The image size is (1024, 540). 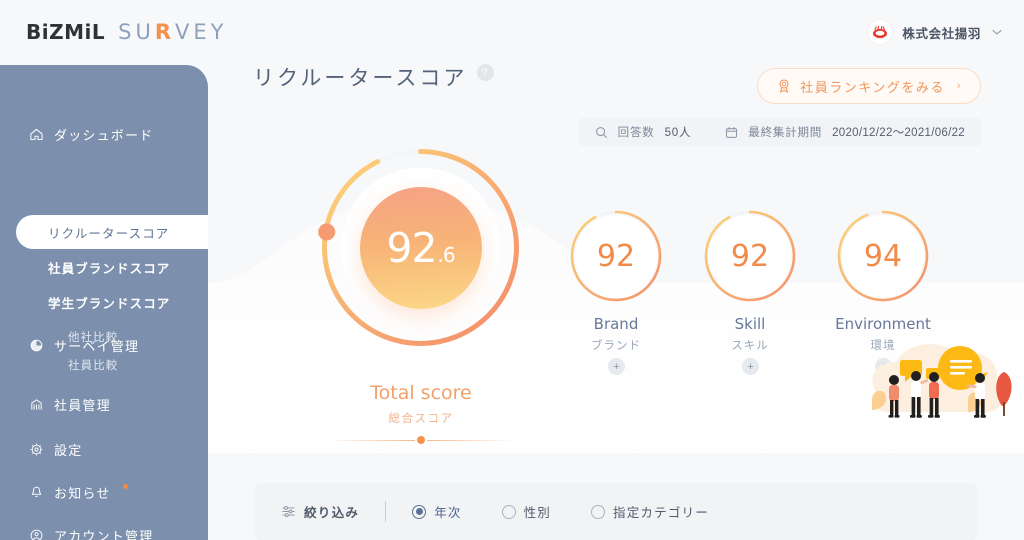 I want to click on carousel-dot-active, so click(x=421, y=440).